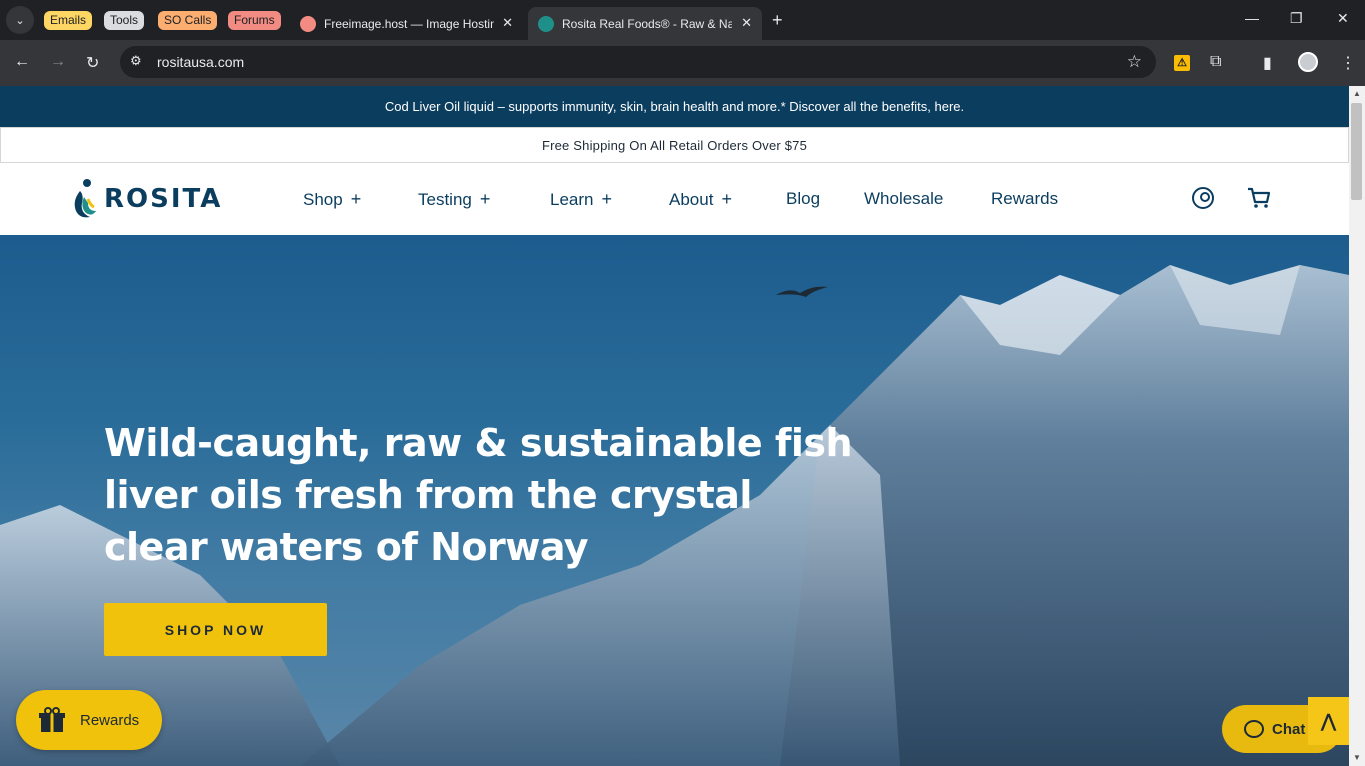 This screenshot has height=766, width=1365. I want to click on nav-label: Blog, so click(803, 198).